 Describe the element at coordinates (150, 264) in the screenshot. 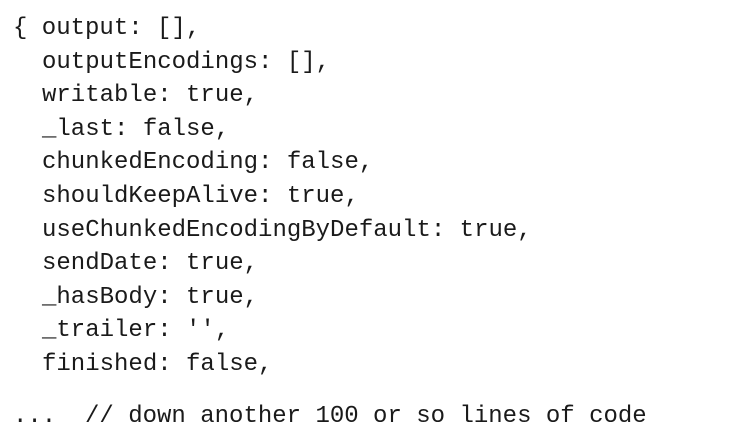

I see `code-line-send-date: sendDate: true,` at that location.